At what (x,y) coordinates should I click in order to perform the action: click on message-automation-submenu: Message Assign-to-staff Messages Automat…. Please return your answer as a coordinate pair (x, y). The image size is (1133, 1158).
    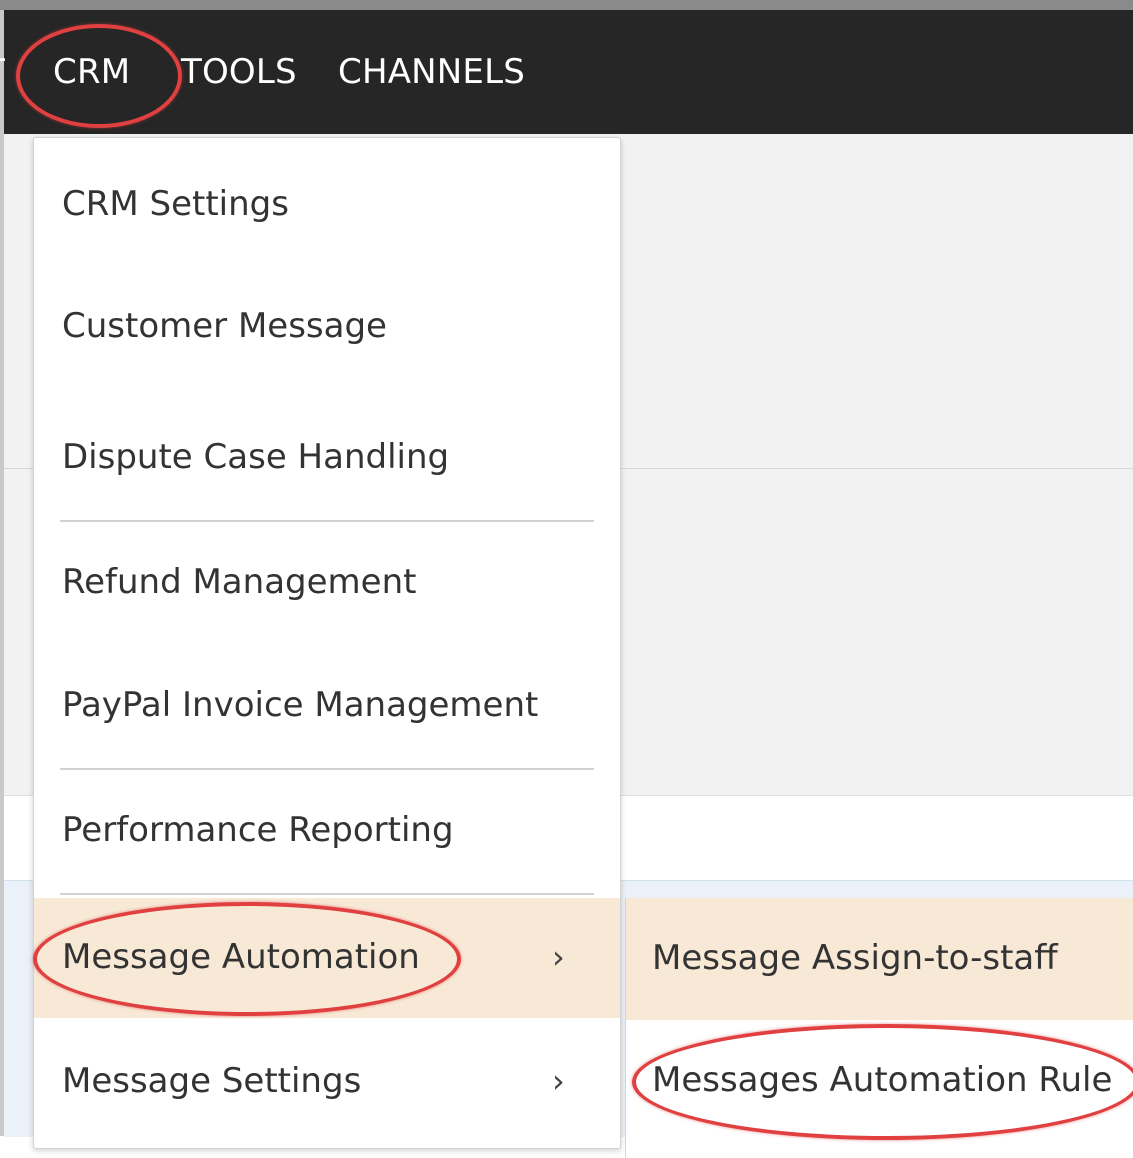
    Looking at the image, I should click on (879, 1028).